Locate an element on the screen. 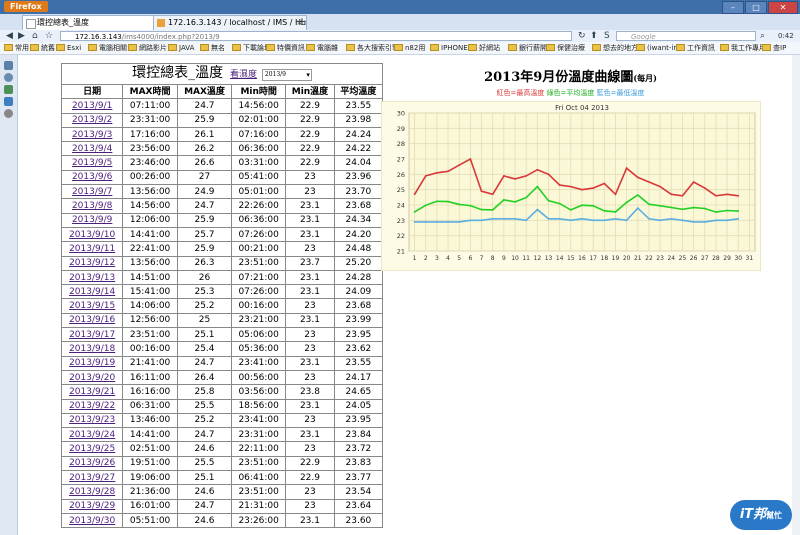 This screenshot has width=800, height=535. bookmark-1: 統舊 is located at coordinates (42, 48).